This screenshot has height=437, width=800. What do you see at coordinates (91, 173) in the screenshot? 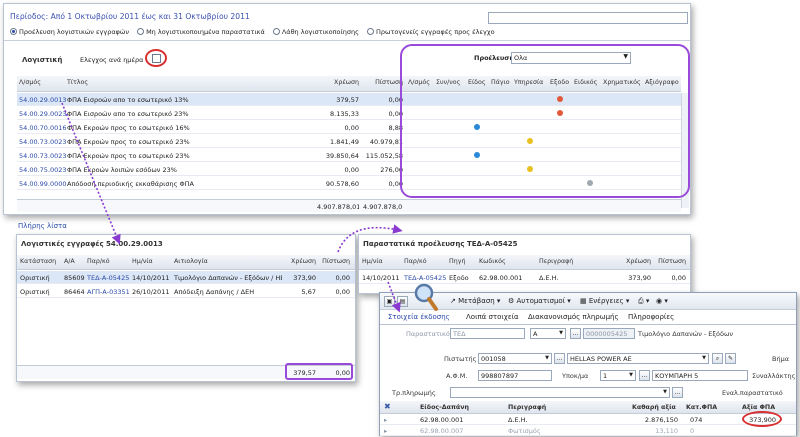
I see `arrow-account-to-ledger` at bounding box center [91, 173].